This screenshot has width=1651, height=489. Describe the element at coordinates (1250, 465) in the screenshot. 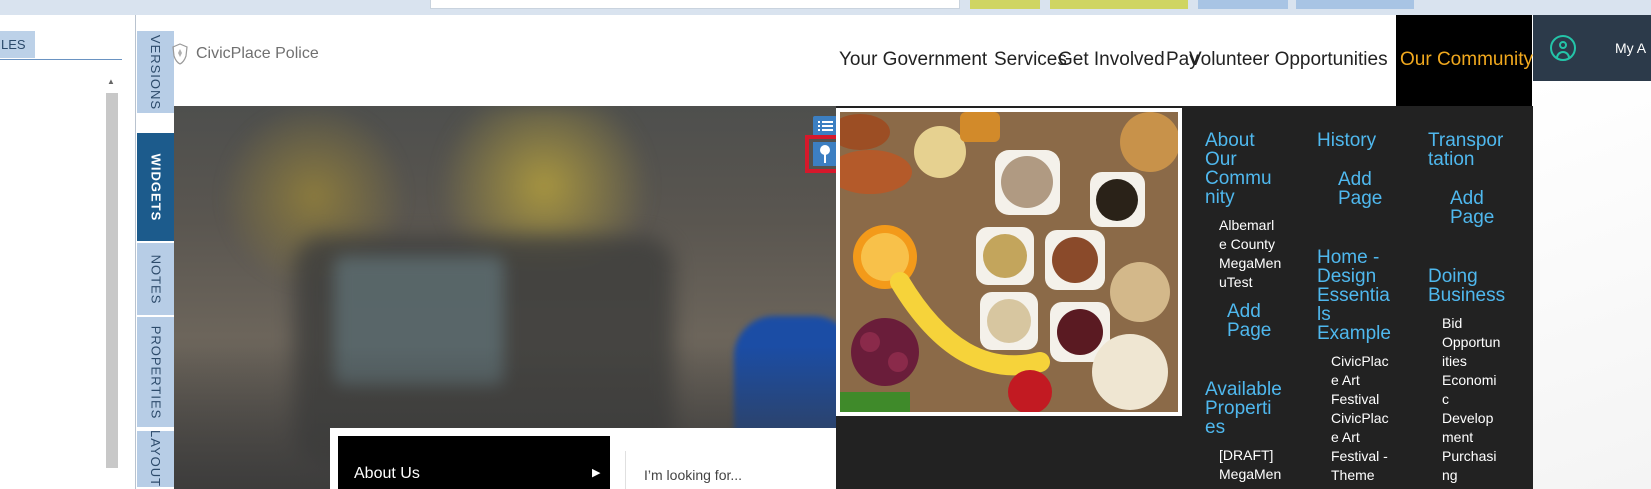

I see `menu-item-draft-megamenu: [DRAFT] MegaMen` at that location.